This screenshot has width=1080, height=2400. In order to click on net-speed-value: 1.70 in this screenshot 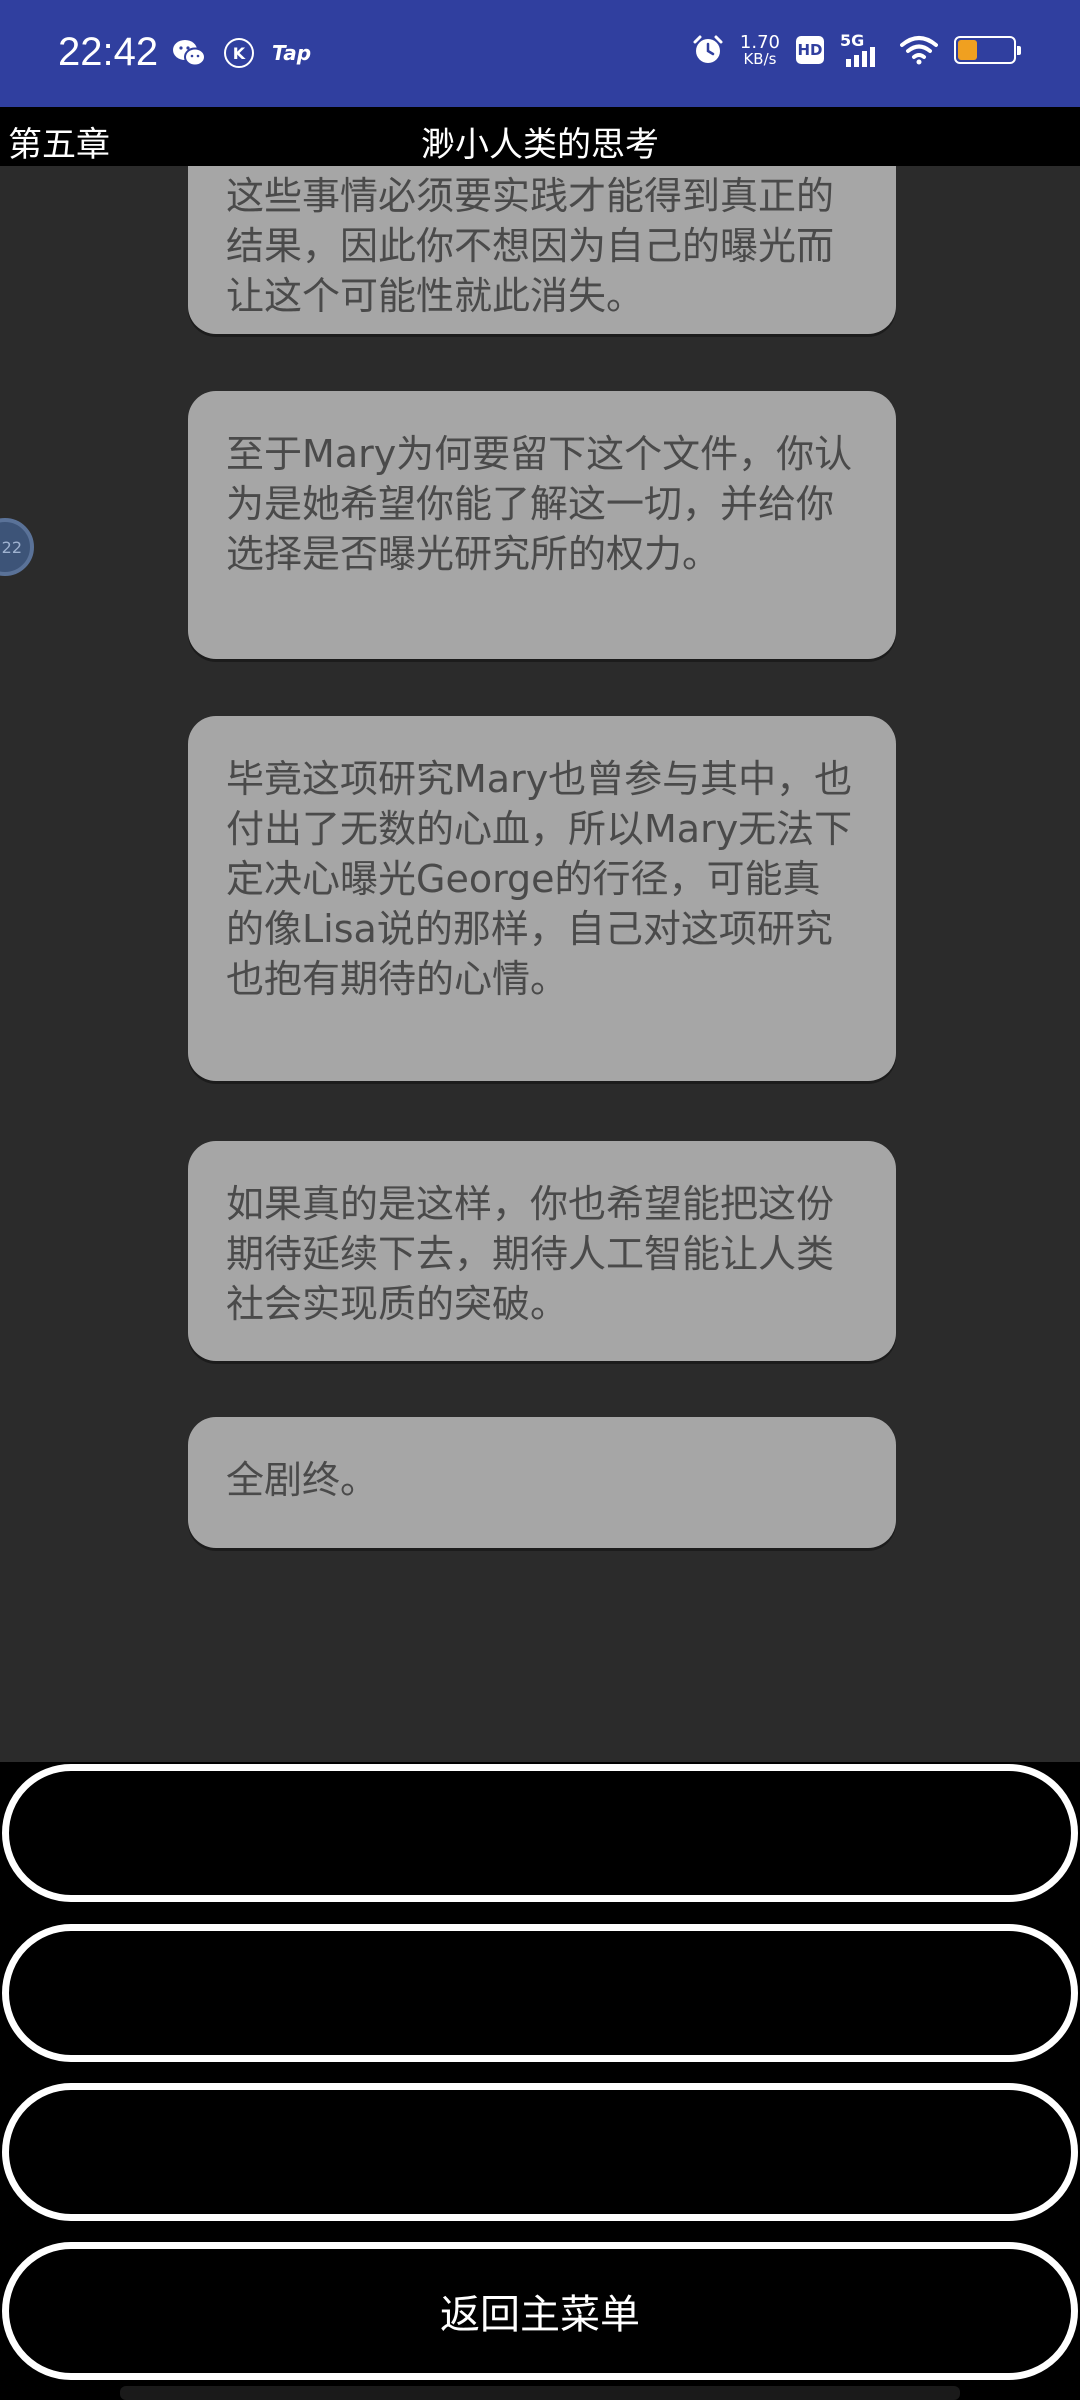, I will do `click(759, 42)`.